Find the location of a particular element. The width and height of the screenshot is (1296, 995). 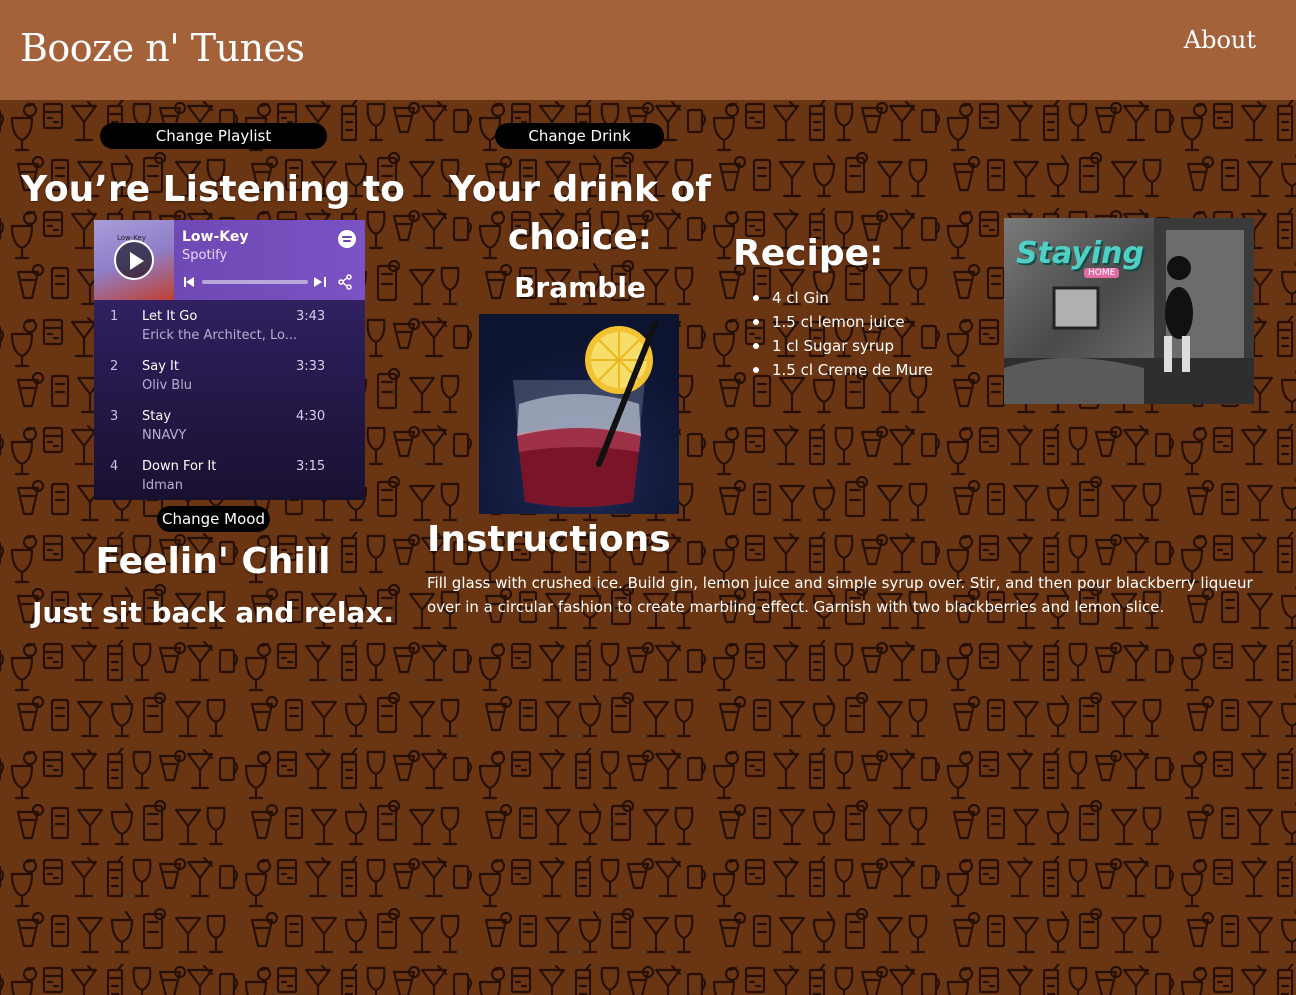

track-row: 2 Say It Oliv Blu 3:33 is located at coordinates (229, 378).